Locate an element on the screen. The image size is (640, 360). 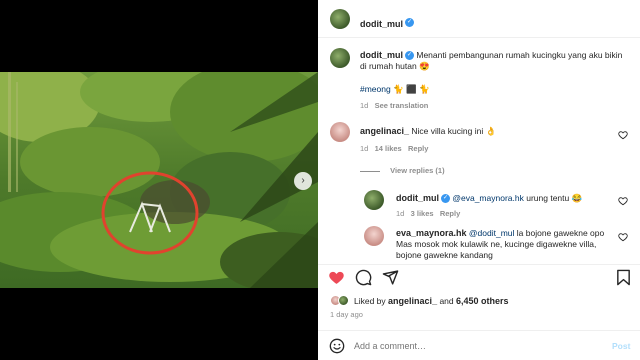
mention-link: @dodit_mul is located at coordinates (491, 233).